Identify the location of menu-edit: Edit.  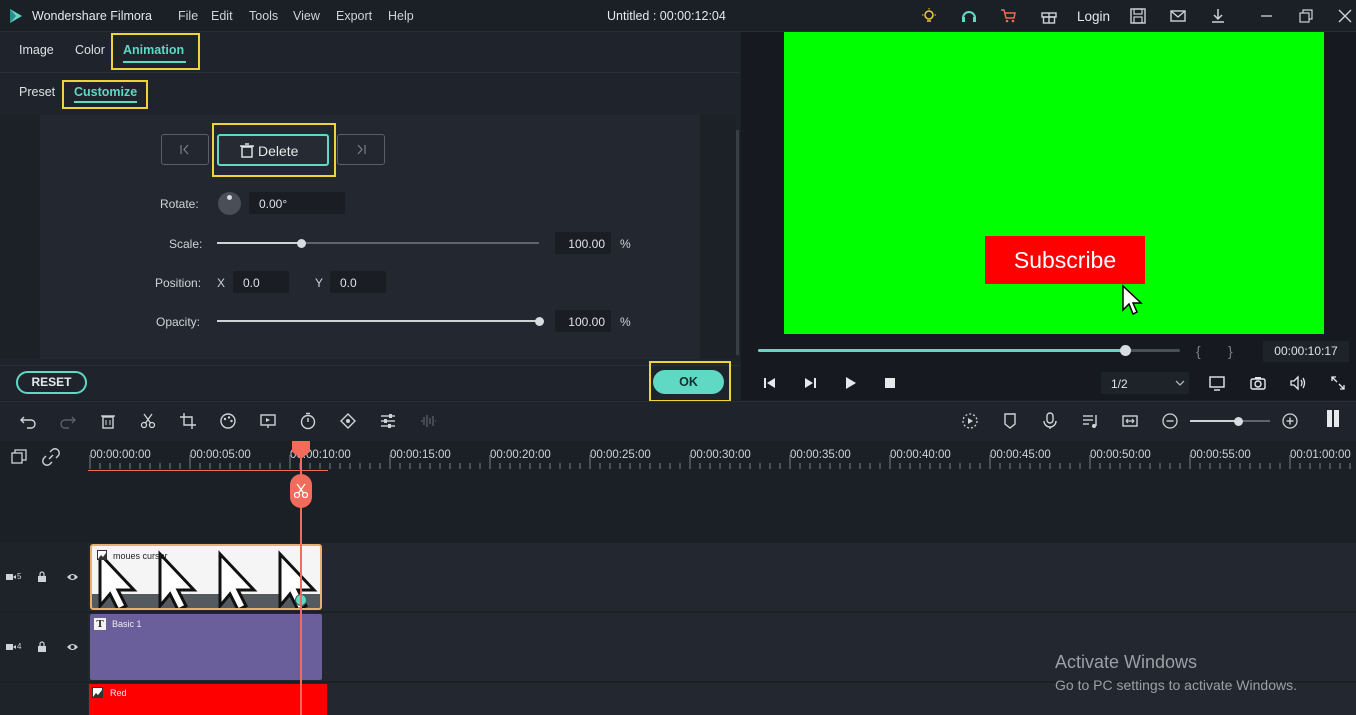
(222, 16).